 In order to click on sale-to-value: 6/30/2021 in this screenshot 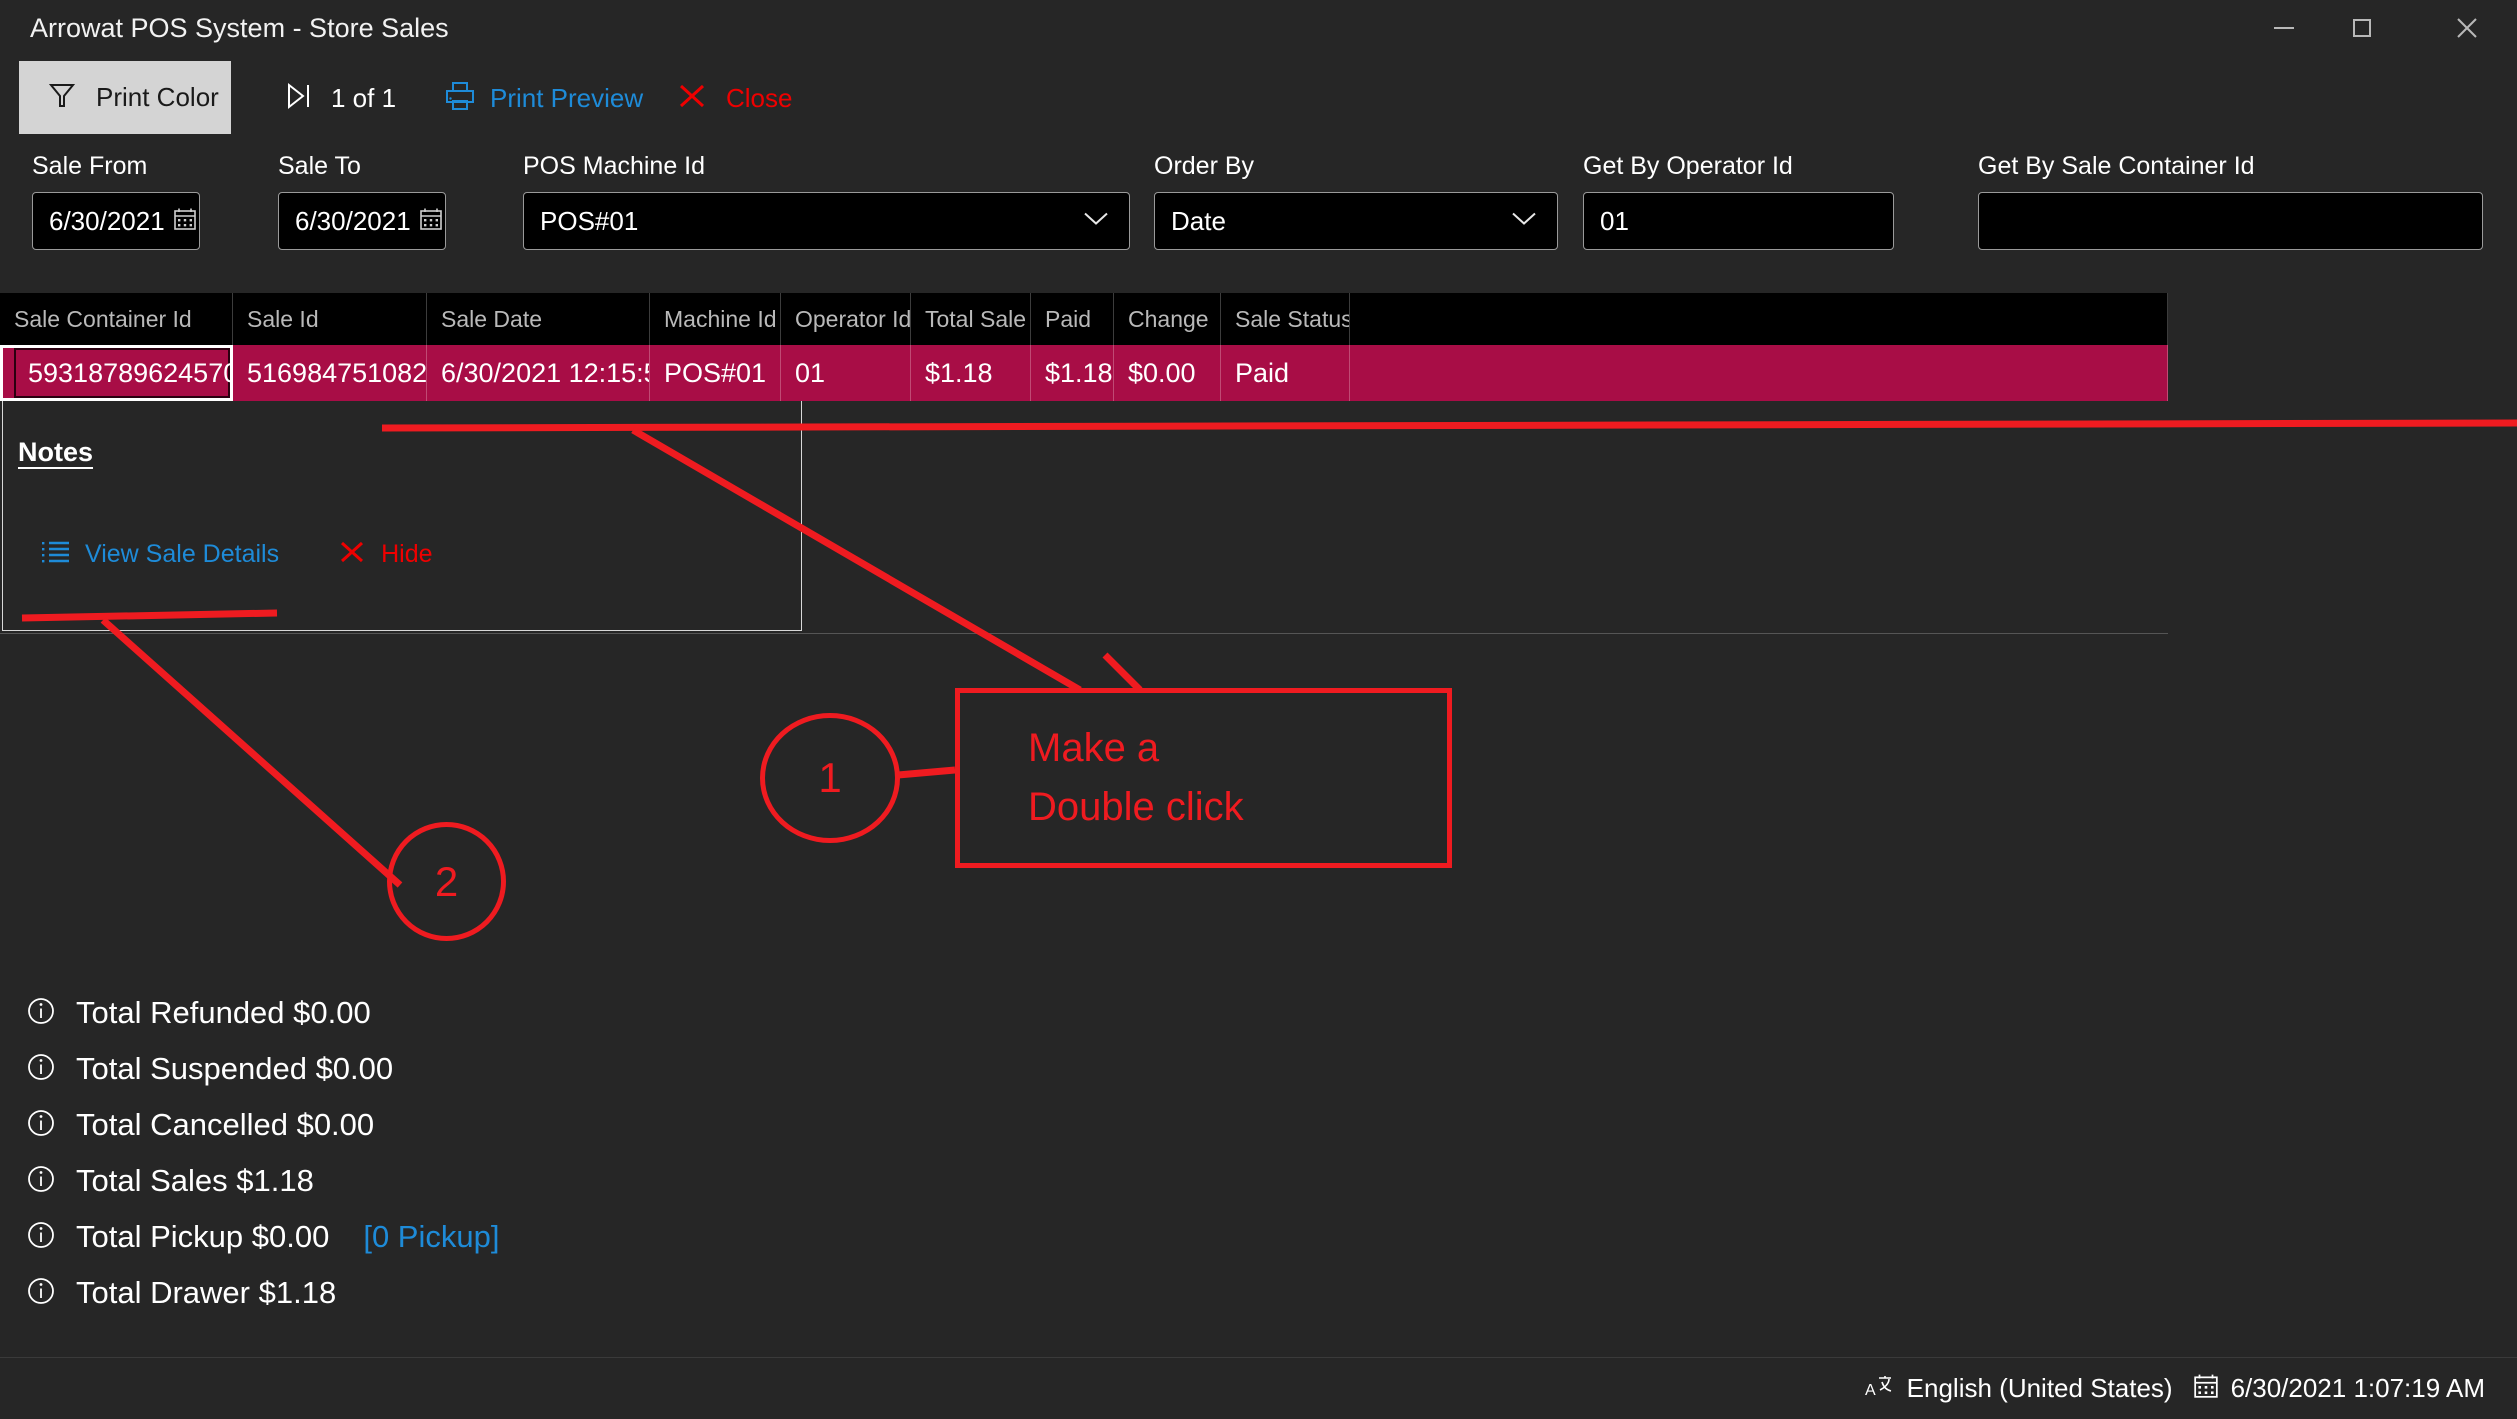, I will do `click(353, 220)`.